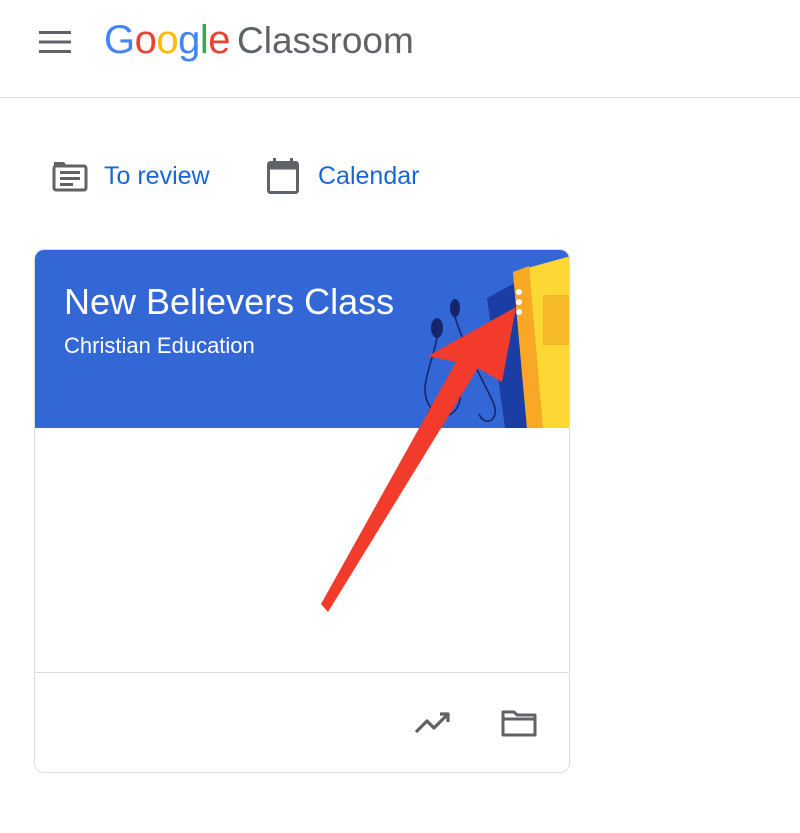 The width and height of the screenshot is (800, 833). I want to click on calendar-link: Calendar, so click(341, 176).